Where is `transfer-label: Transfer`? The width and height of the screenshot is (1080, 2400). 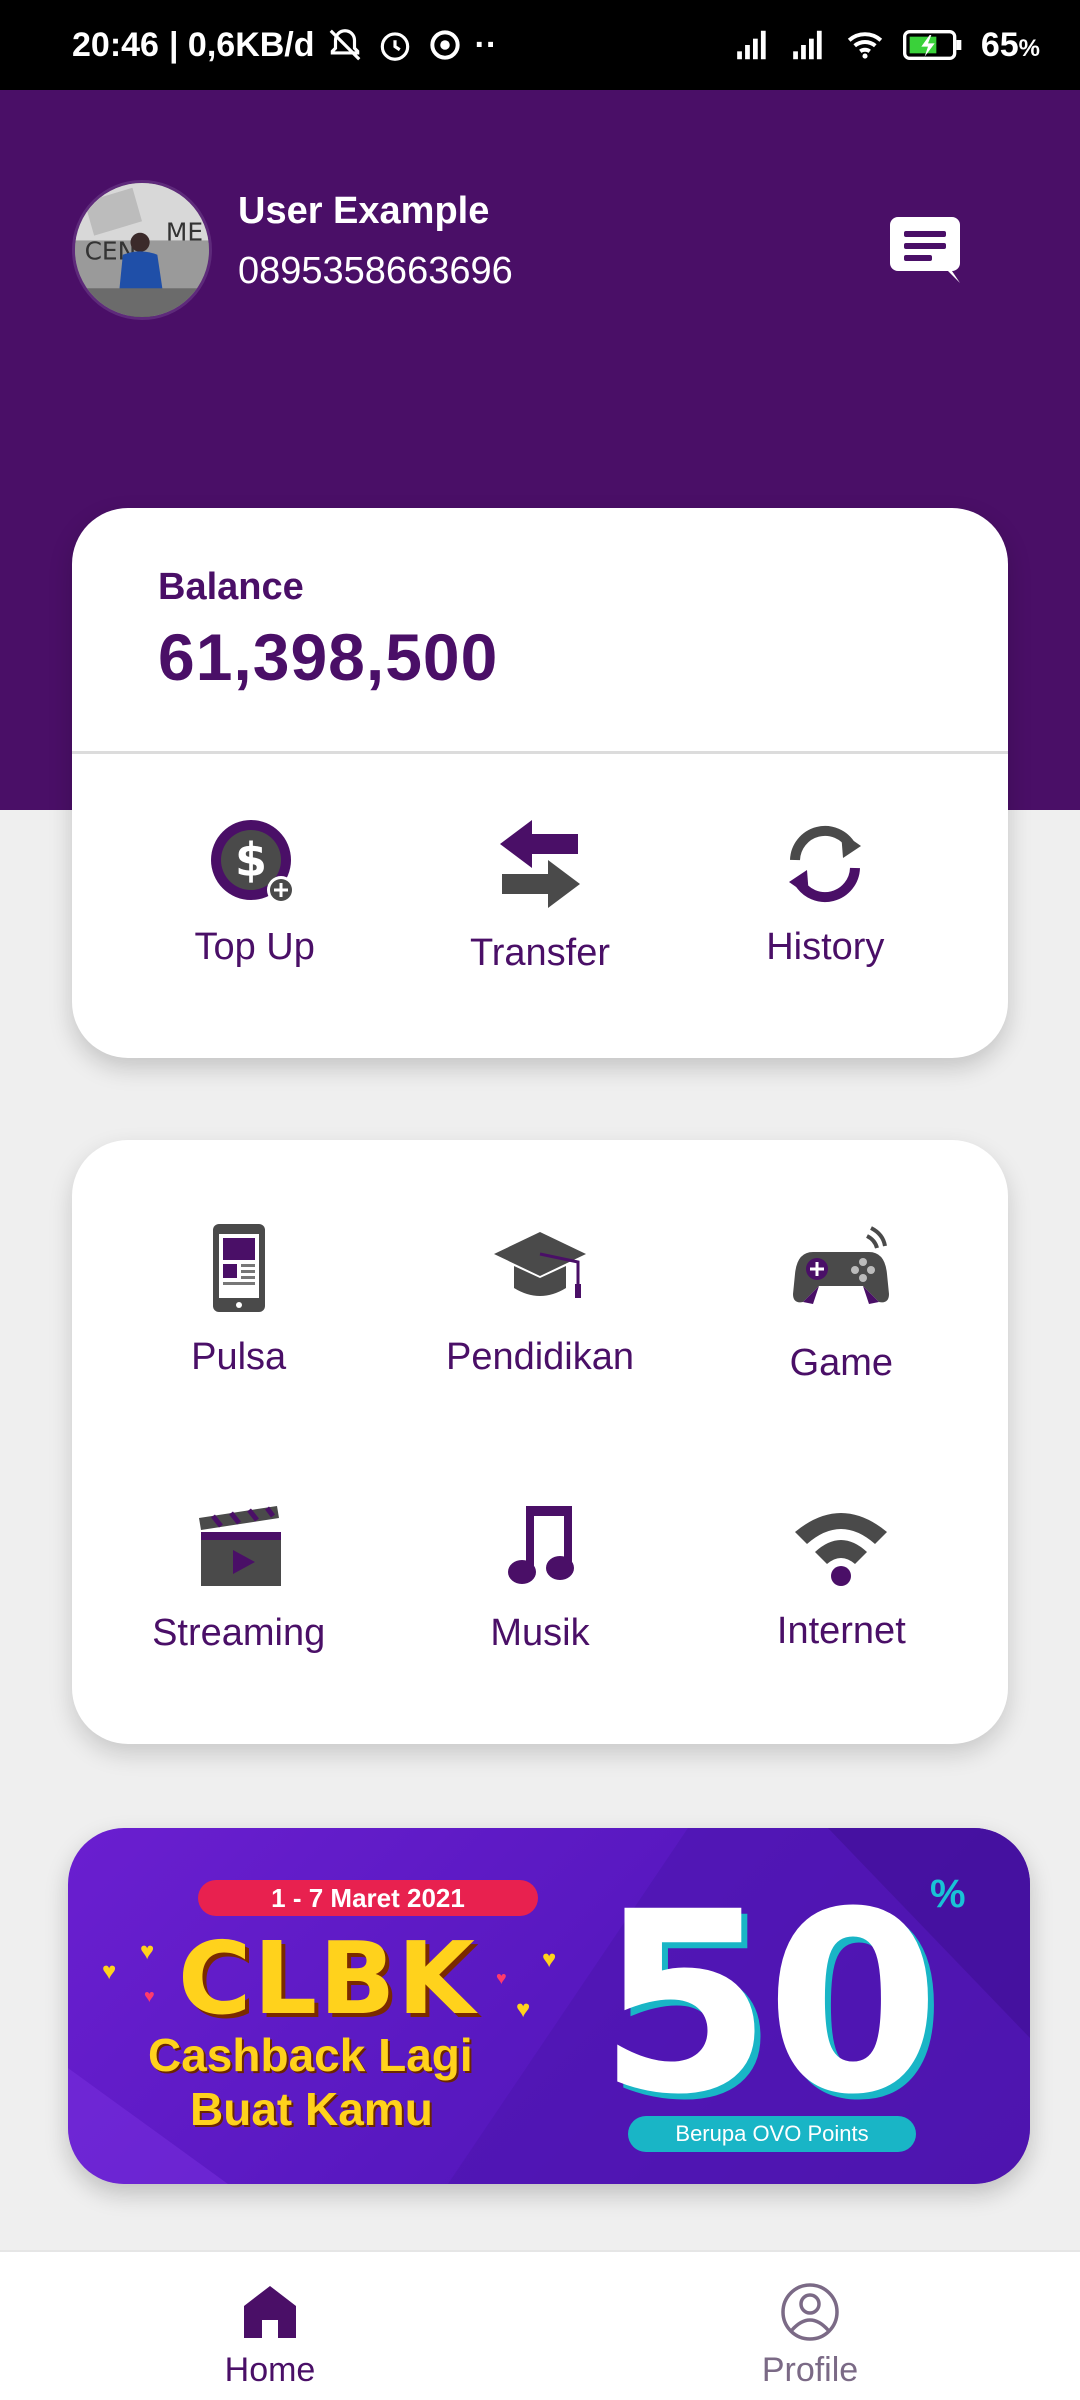
transfer-label: Transfer is located at coordinates (540, 953).